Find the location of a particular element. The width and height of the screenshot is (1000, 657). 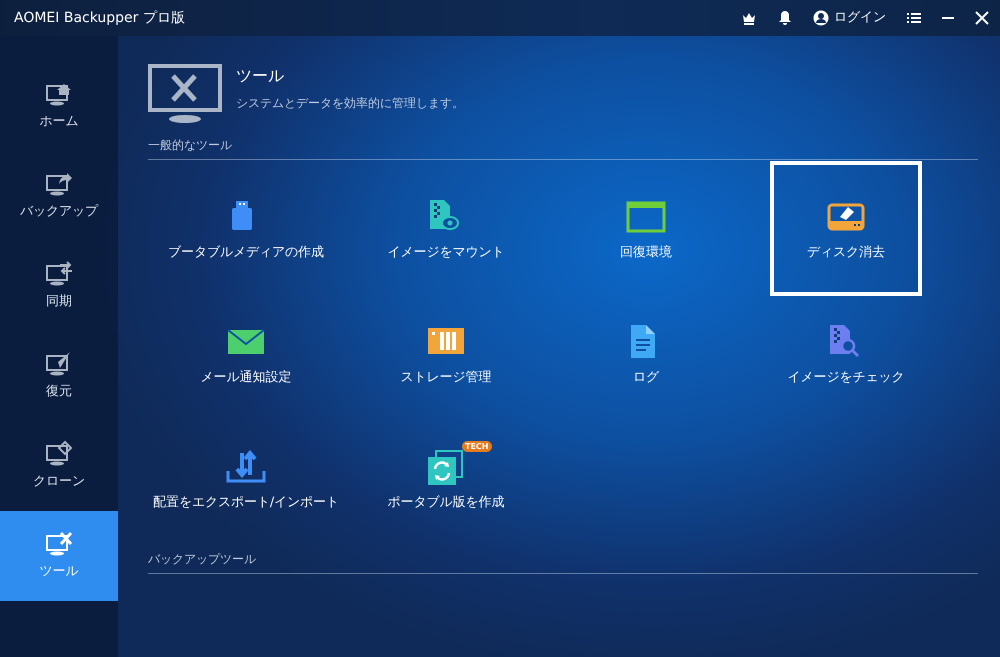

import-export-arrows-icon is located at coordinates (246, 467).